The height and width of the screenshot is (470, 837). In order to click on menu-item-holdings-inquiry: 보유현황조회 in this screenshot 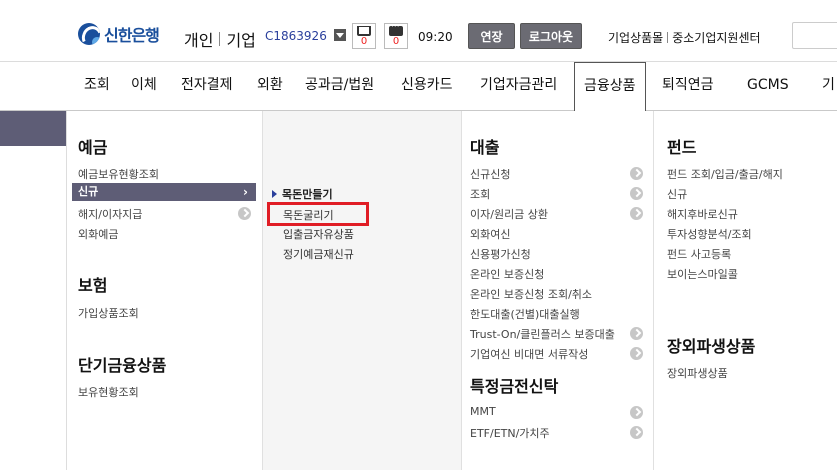, I will do `click(108, 392)`.